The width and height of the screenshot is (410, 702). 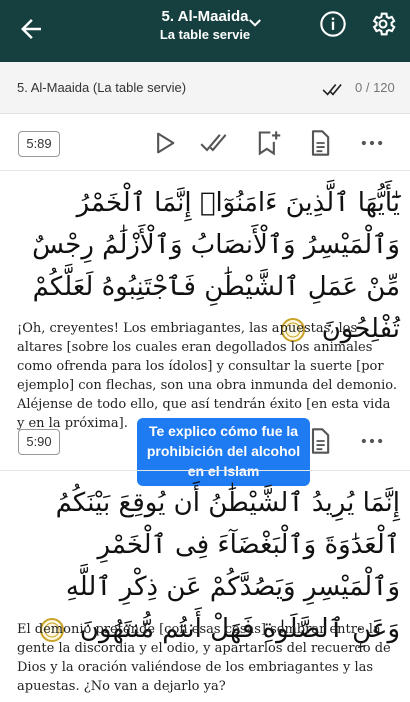 What do you see at coordinates (39, 144) in the screenshot?
I see `verse-number: 5:89` at bounding box center [39, 144].